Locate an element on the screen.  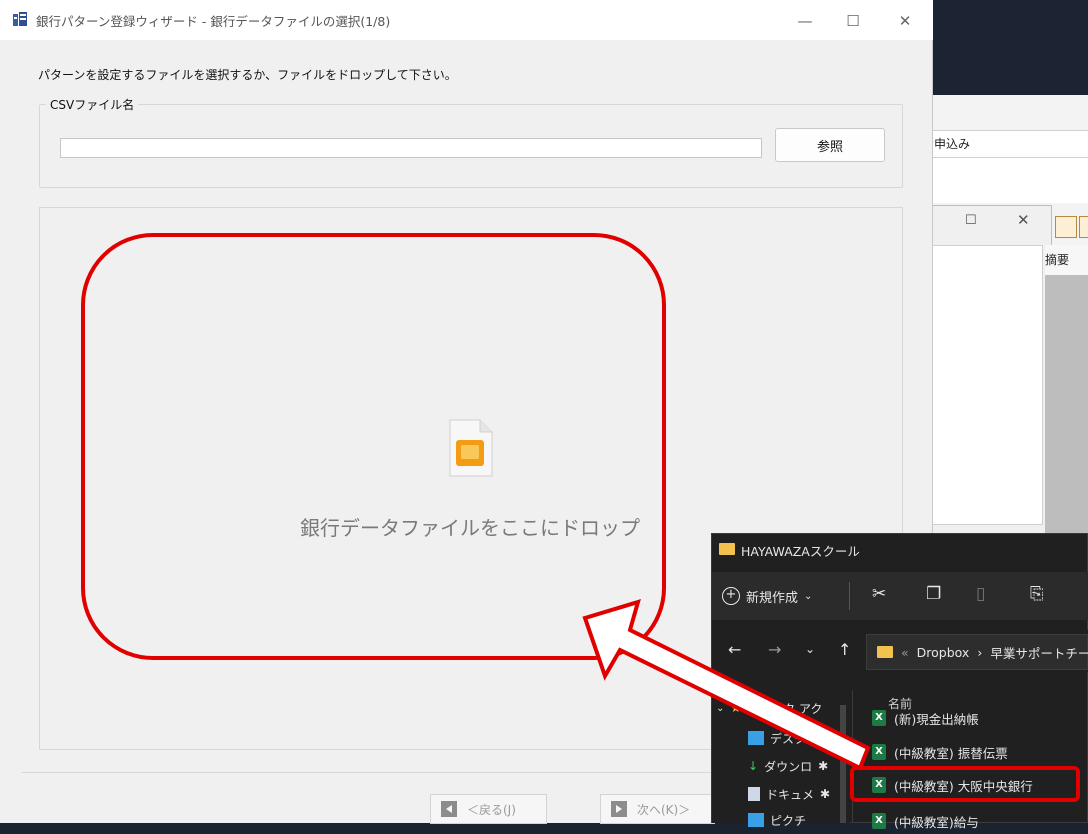
breadcrumb-item: 早業サポートチー is located at coordinates (1039, 652).